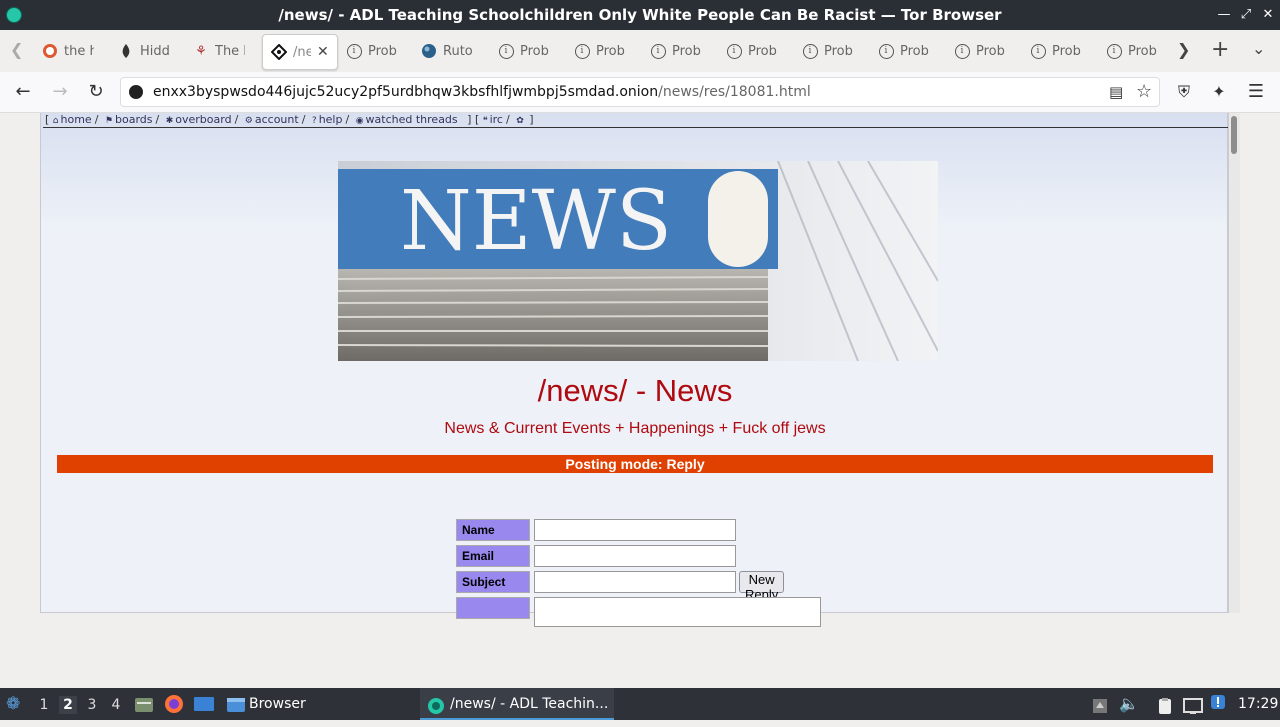 This screenshot has height=727, width=1280. Describe the element at coordinates (60, 92) in the screenshot. I see `forward-icon: →` at that location.